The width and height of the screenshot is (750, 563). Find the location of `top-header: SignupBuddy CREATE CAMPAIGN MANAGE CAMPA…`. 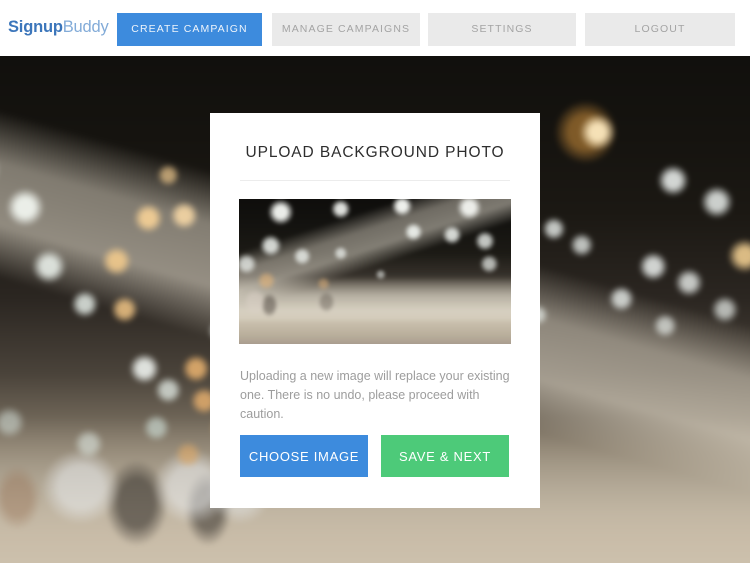

top-header: SignupBuddy CREATE CAMPAIGN MANAGE CAMPA… is located at coordinates (375, 28).